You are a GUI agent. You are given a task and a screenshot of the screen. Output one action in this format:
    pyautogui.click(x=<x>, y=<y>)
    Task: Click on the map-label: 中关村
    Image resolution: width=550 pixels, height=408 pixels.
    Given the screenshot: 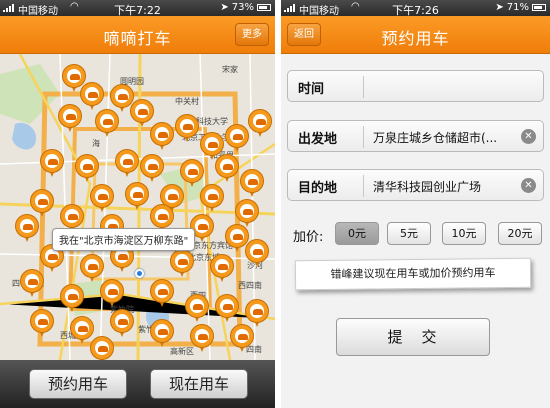 What is the action you would take?
    pyautogui.click(x=187, y=101)
    